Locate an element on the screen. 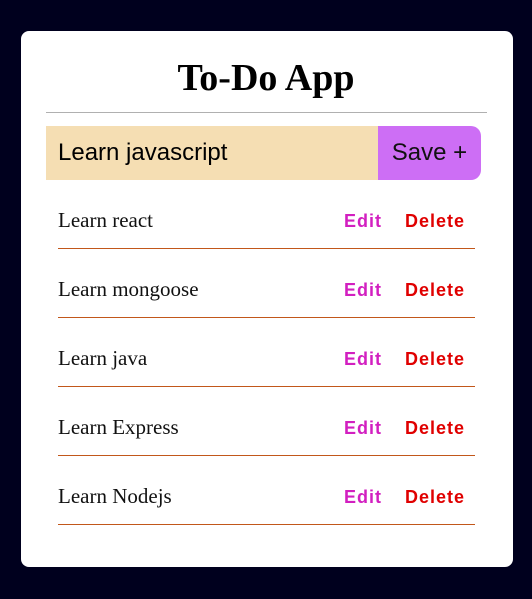 The width and height of the screenshot is (532, 599). todo-item: Learn mongoose Edit Delete is located at coordinates (266, 283).